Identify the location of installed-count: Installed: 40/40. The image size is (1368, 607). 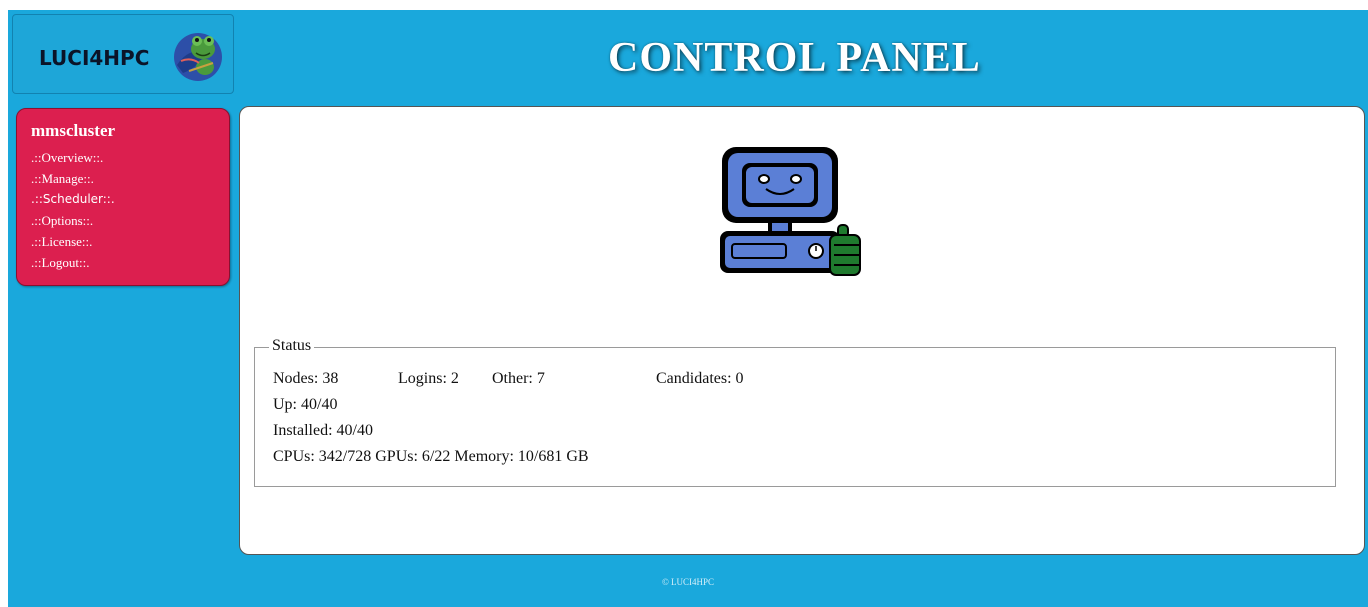
(323, 430).